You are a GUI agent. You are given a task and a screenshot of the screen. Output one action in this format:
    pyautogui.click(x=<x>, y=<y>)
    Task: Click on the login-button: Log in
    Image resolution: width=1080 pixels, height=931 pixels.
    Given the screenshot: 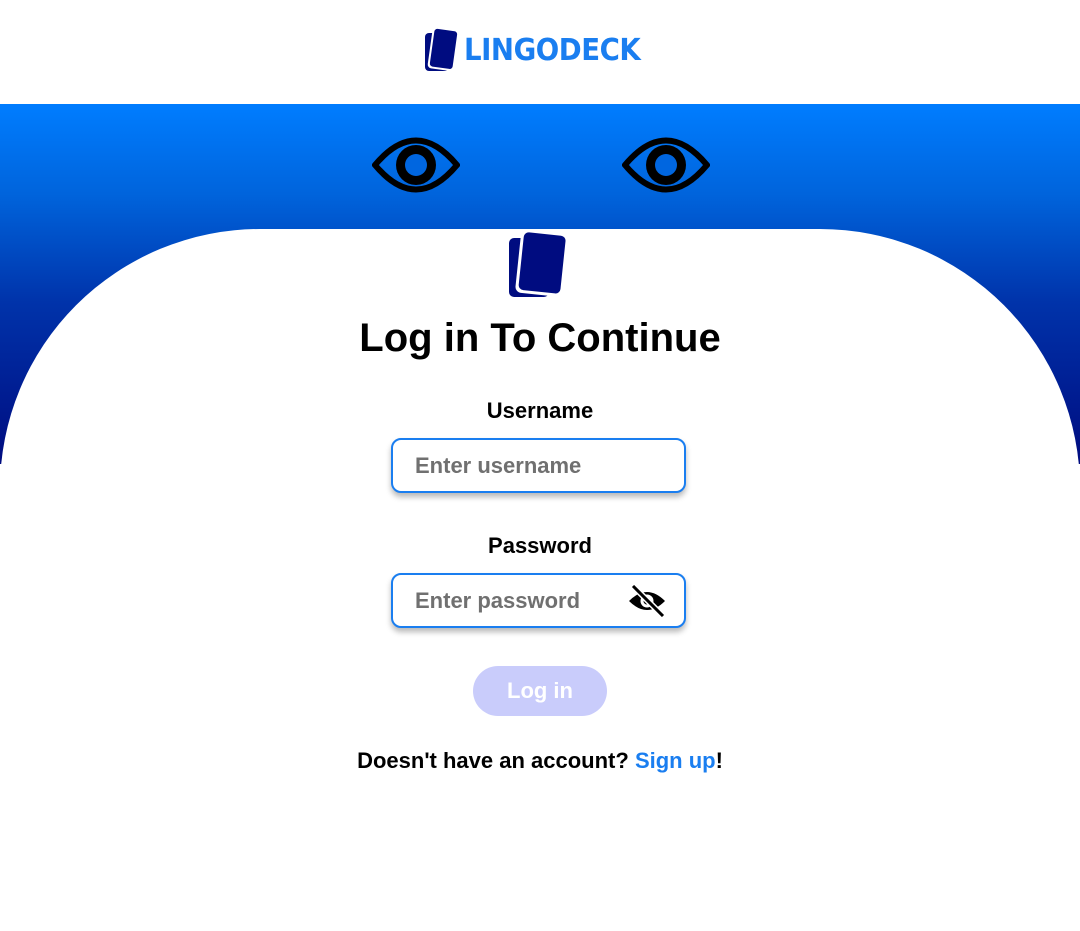 What is the action you would take?
    pyautogui.click(x=540, y=691)
    